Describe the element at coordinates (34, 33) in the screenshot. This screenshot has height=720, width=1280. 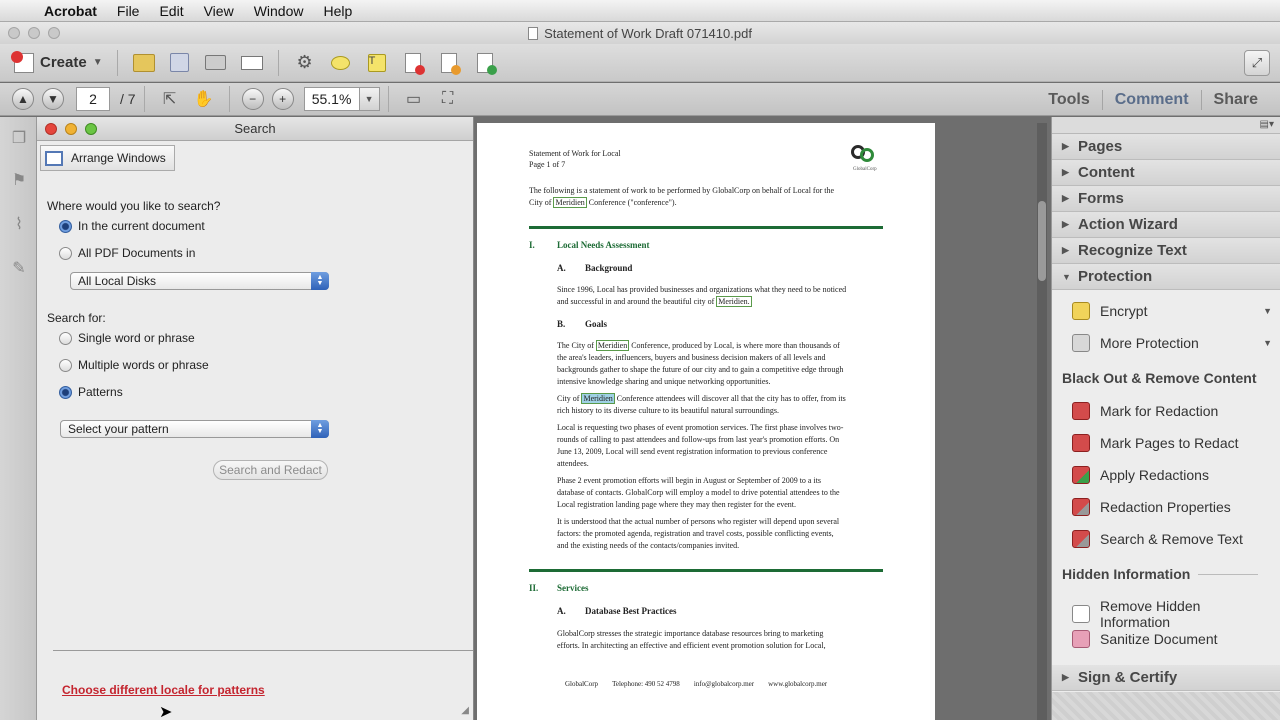
I see `window-minimize-button` at that location.